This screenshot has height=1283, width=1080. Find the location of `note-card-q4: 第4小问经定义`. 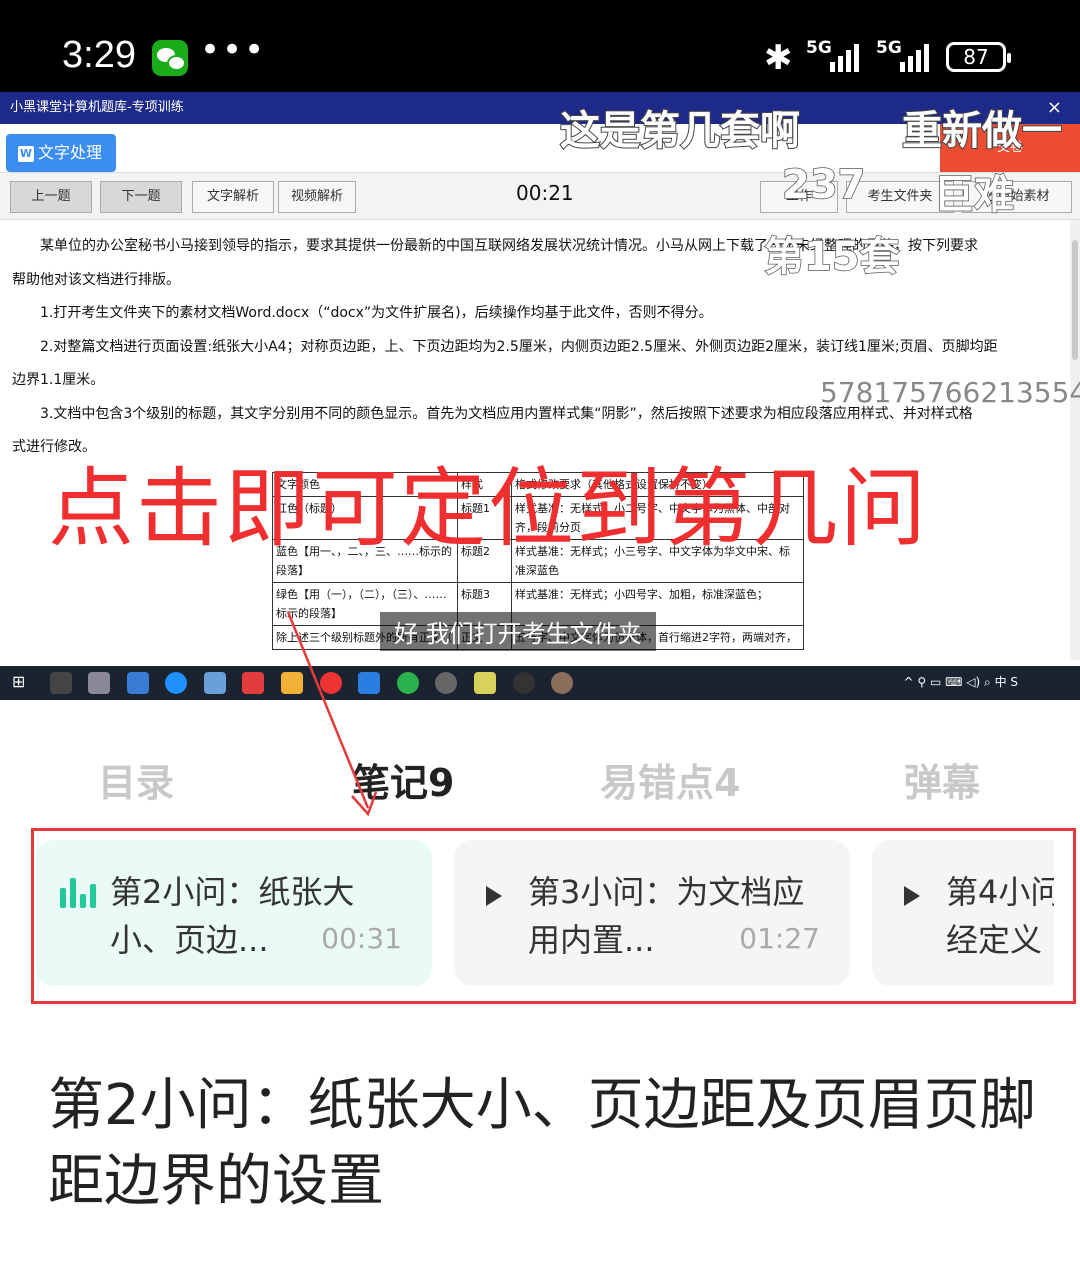

note-card-q4: 第4小问经定义 is located at coordinates (963, 913).